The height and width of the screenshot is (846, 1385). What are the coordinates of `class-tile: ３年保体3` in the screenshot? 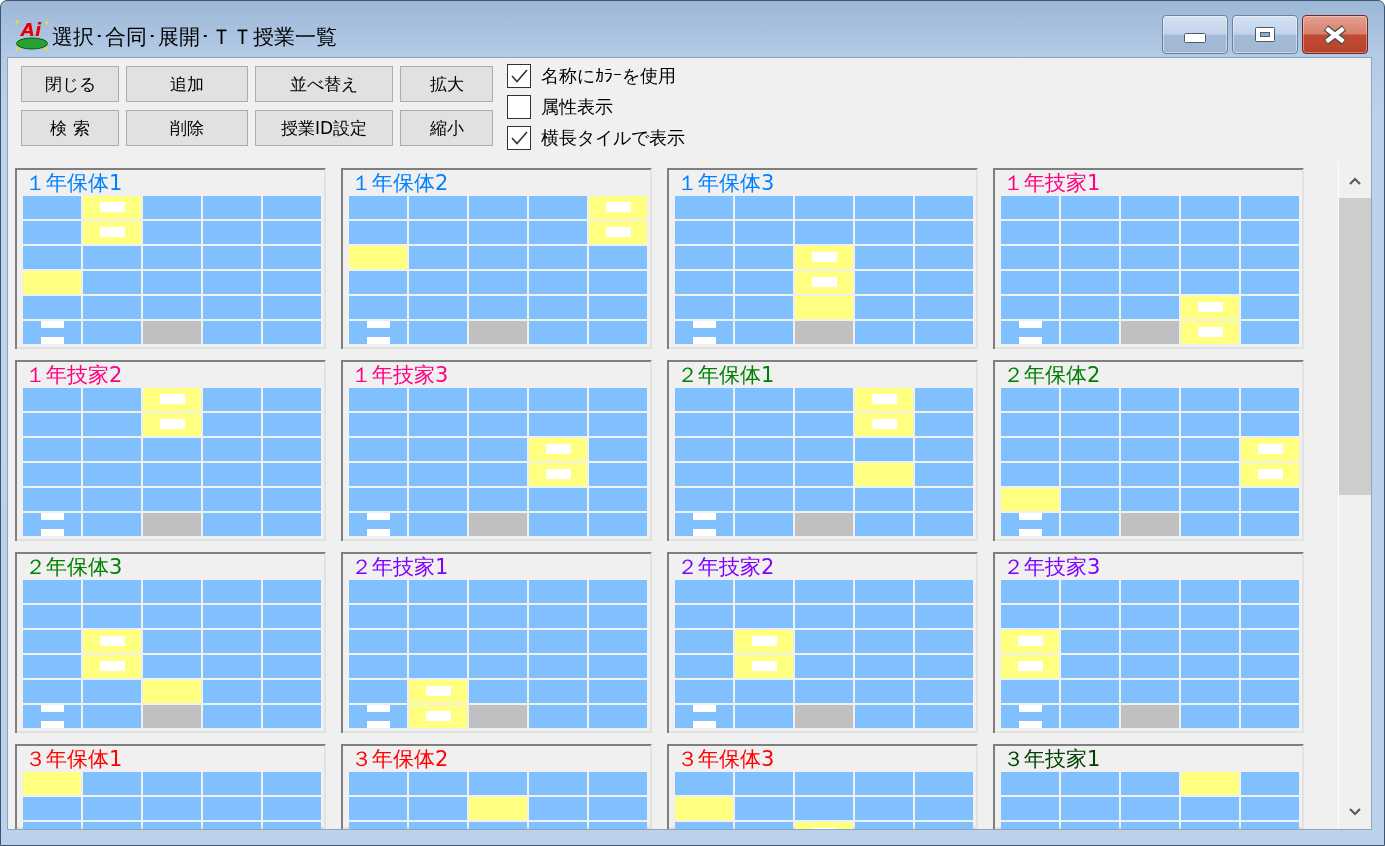 It's located at (822, 786).